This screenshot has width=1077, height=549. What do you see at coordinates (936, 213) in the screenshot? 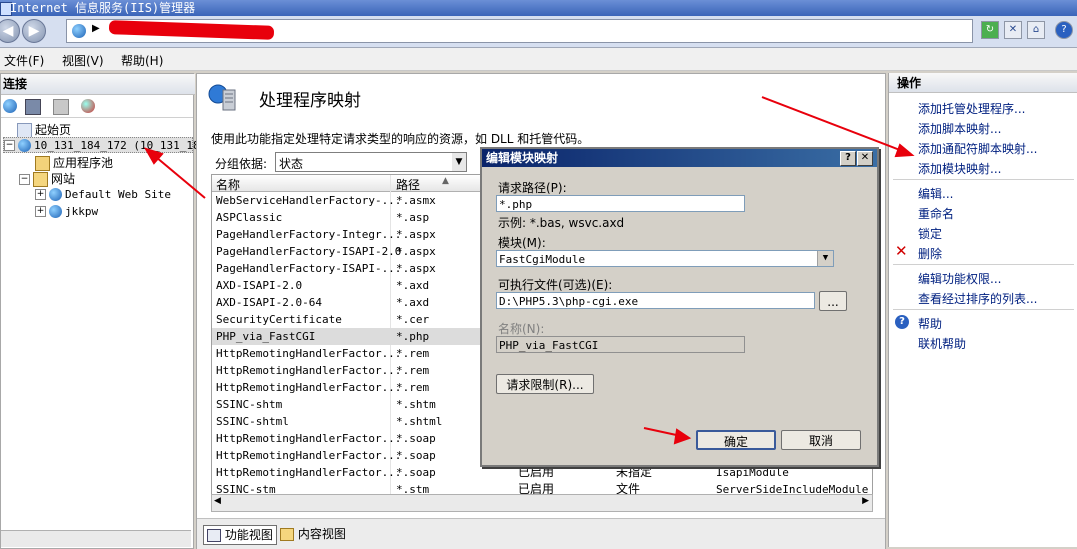
I see `action-rename: 重命名` at bounding box center [936, 213].